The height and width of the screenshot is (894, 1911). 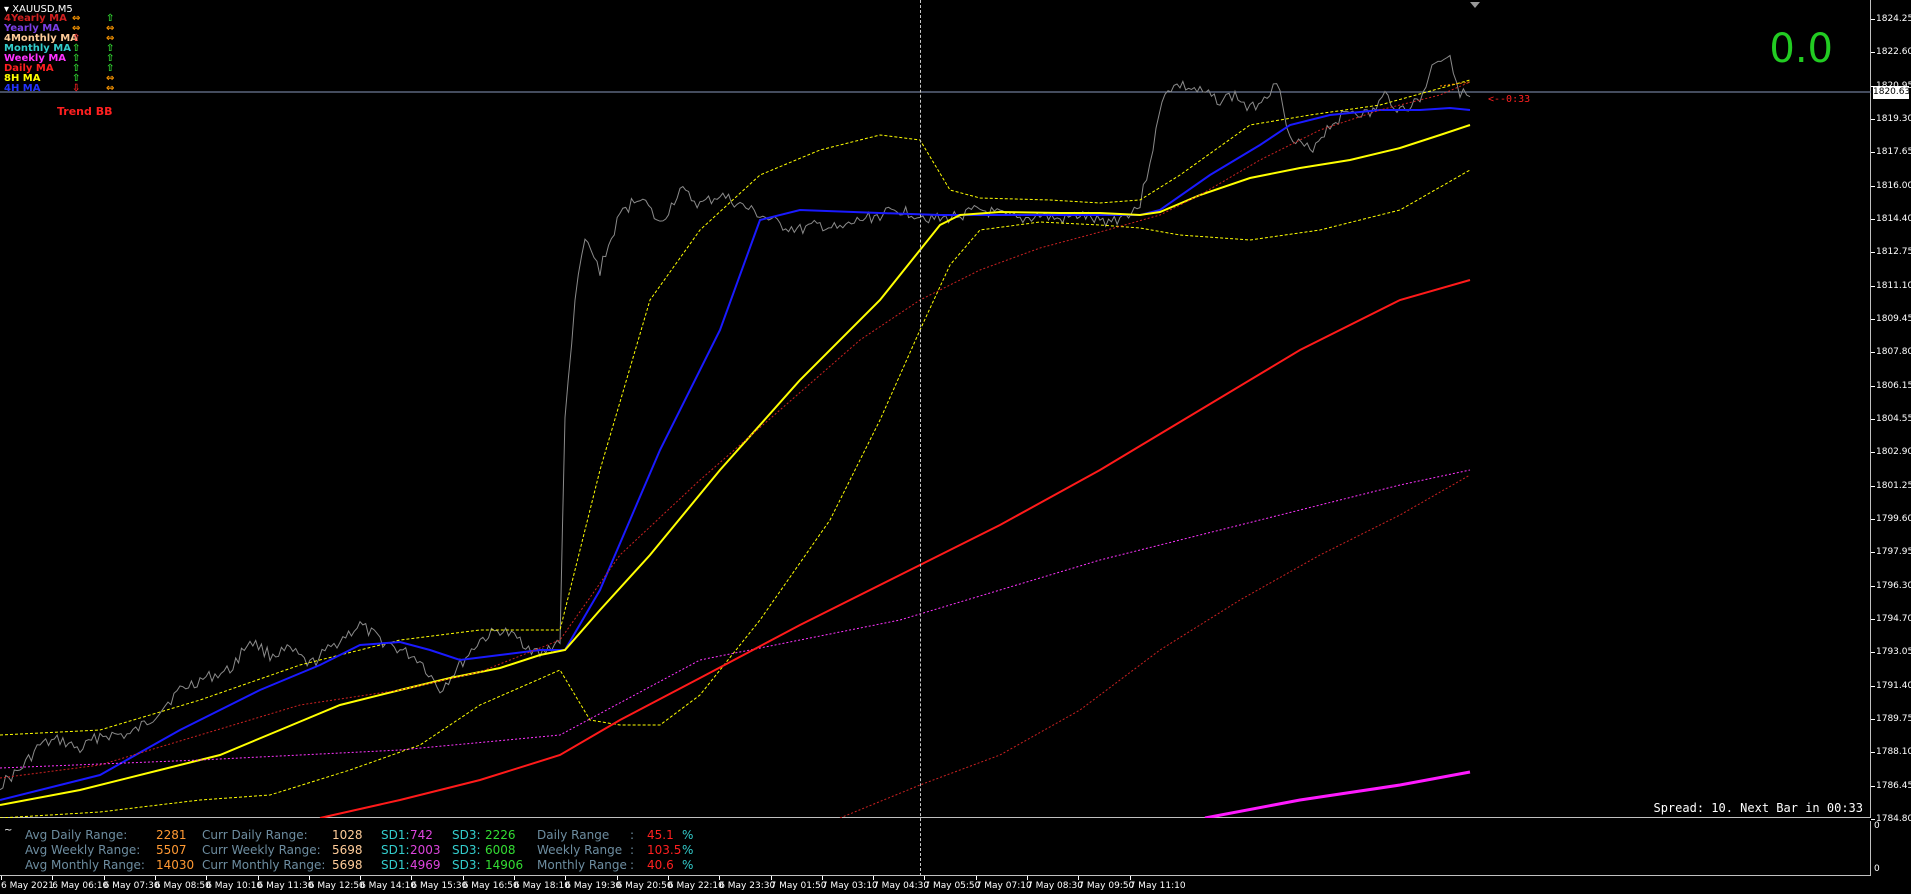 What do you see at coordinates (85, 111) in the screenshot?
I see `trend-bb-label: Trend BB` at bounding box center [85, 111].